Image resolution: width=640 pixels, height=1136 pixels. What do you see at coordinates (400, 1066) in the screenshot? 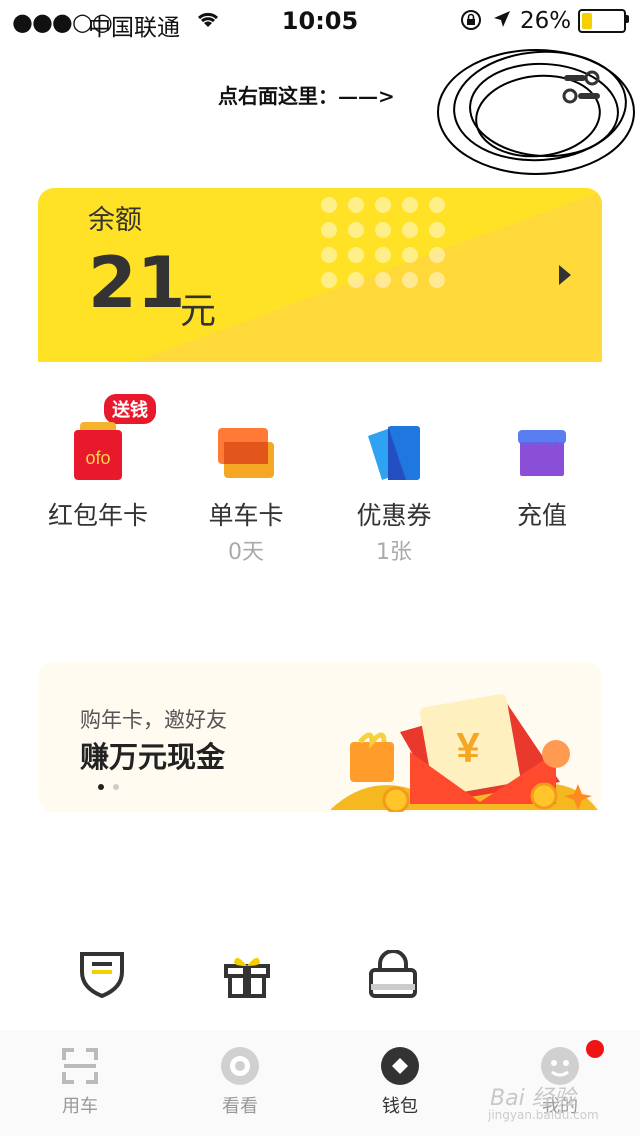
I see `wallet-icon` at bounding box center [400, 1066].